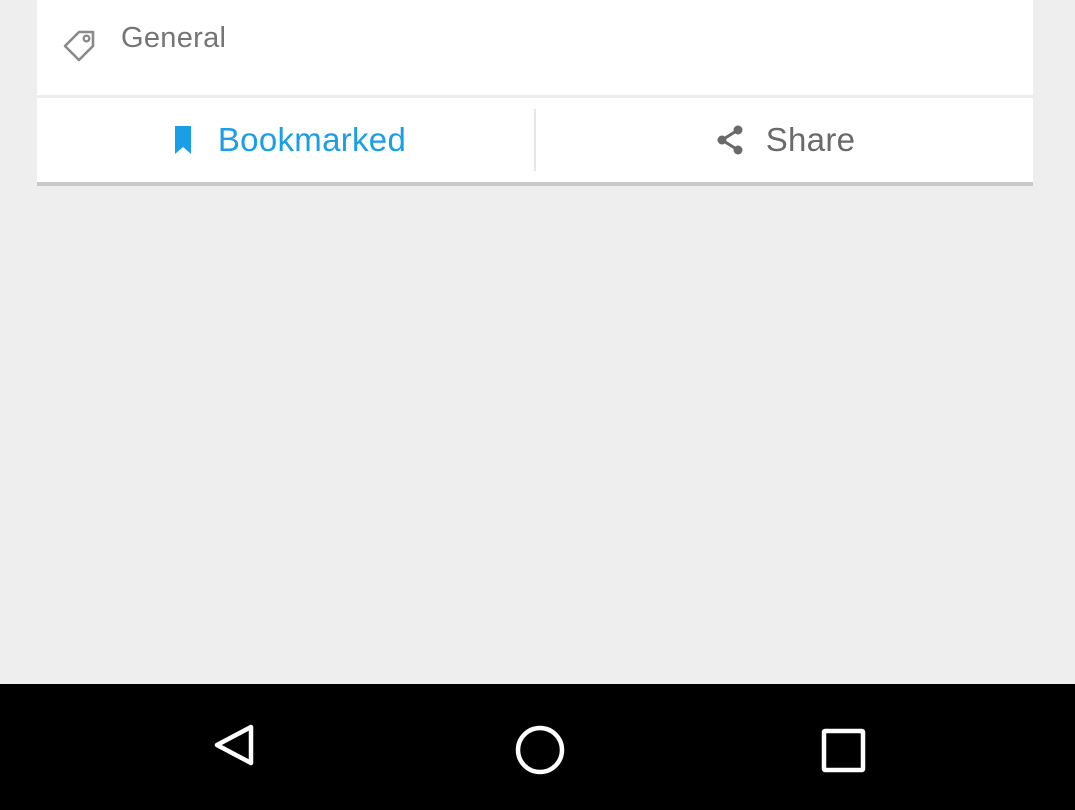 The height and width of the screenshot is (810, 1075). Describe the element at coordinates (731, 140) in the screenshot. I see `share-icon` at that location.